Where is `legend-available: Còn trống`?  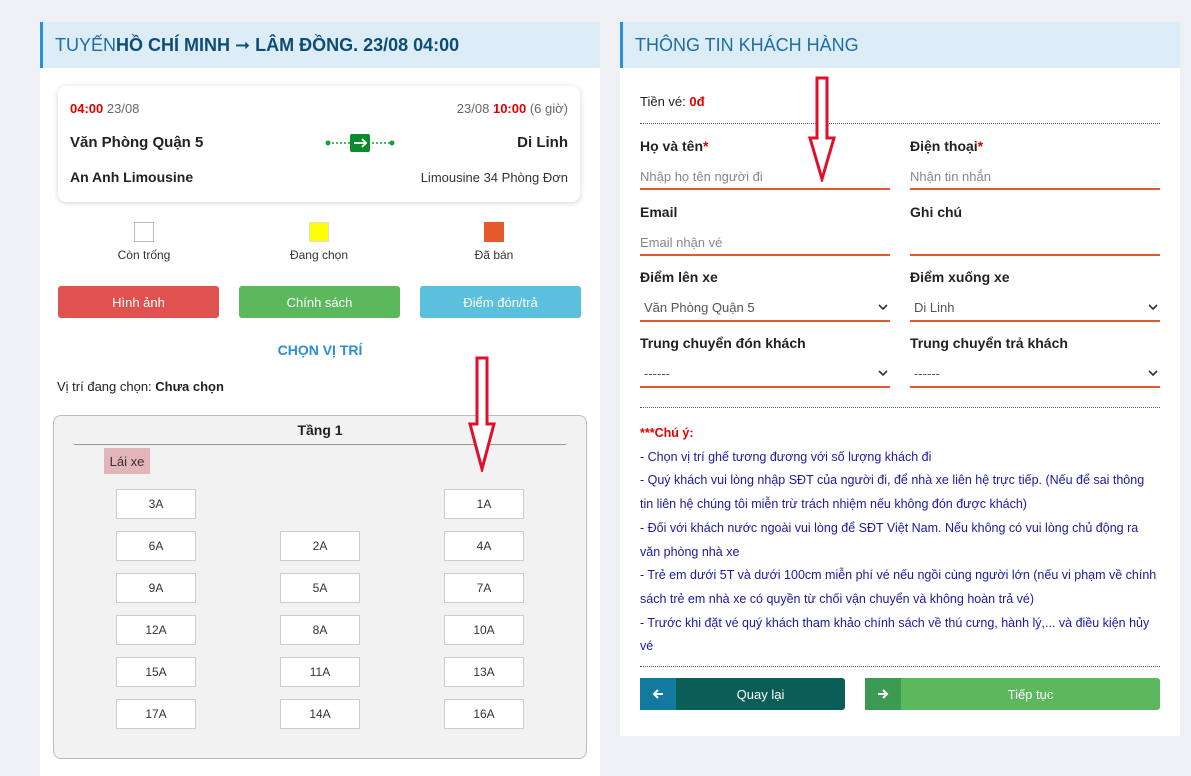 legend-available: Còn trống is located at coordinates (144, 242).